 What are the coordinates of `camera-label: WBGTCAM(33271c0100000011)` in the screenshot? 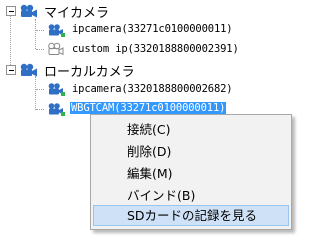 It's located at (148, 108).